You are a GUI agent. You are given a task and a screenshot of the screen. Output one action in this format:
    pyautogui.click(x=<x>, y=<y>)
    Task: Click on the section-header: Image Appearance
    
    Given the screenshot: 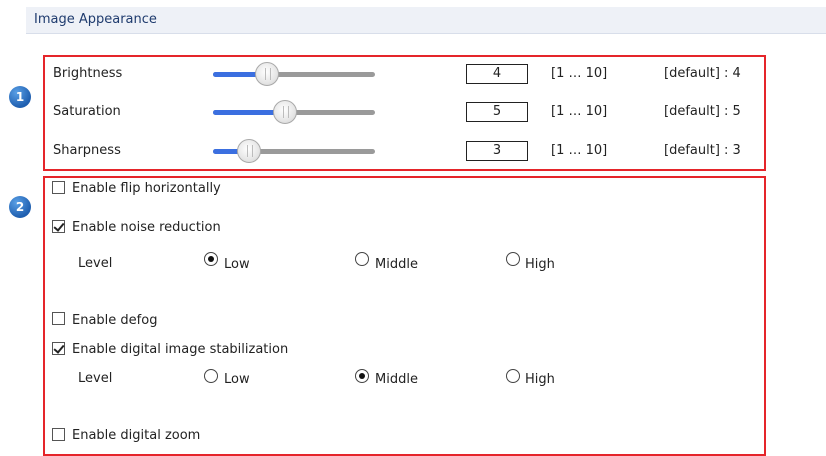 What is the action you would take?
    pyautogui.click(x=426, y=20)
    